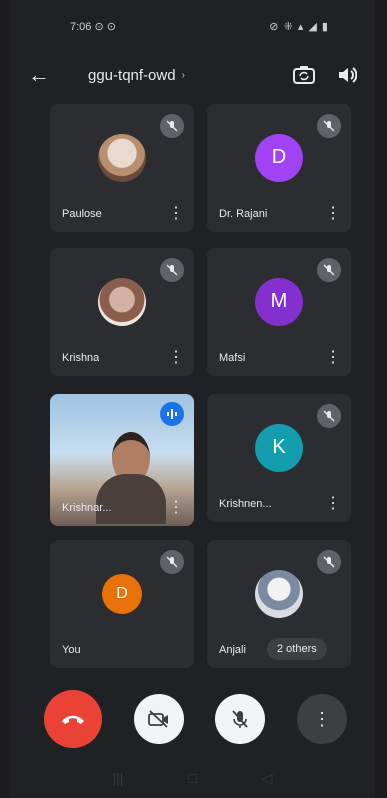  Describe the element at coordinates (183, 75) in the screenshot. I see `chevron-right-icon: ›` at that location.